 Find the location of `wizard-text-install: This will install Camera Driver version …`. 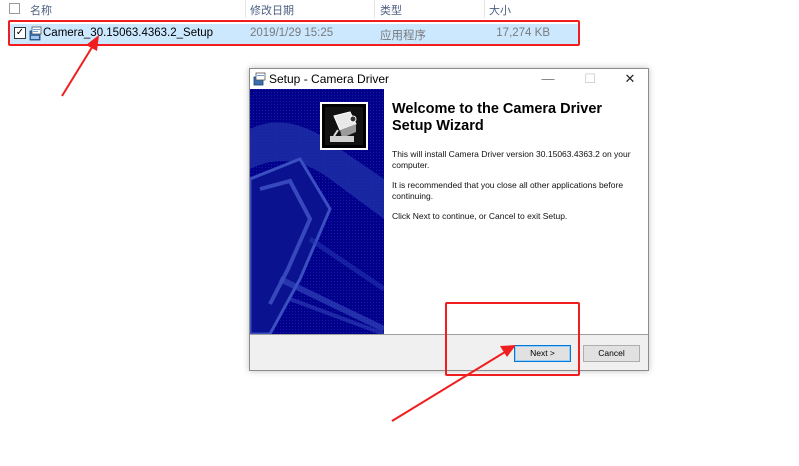

wizard-text-install: This will install Camera Driver version … is located at coordinates (511, 159).